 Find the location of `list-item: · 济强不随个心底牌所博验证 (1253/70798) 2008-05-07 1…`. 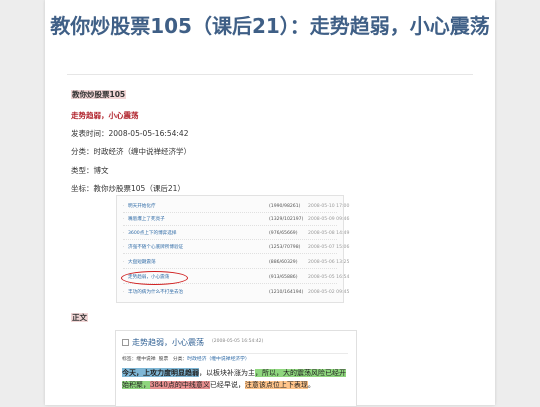

list-item: · 济强不随个心底牌所博验证 (1253/70798) 2008-05-07 1… is located at coordinates (236, 248).